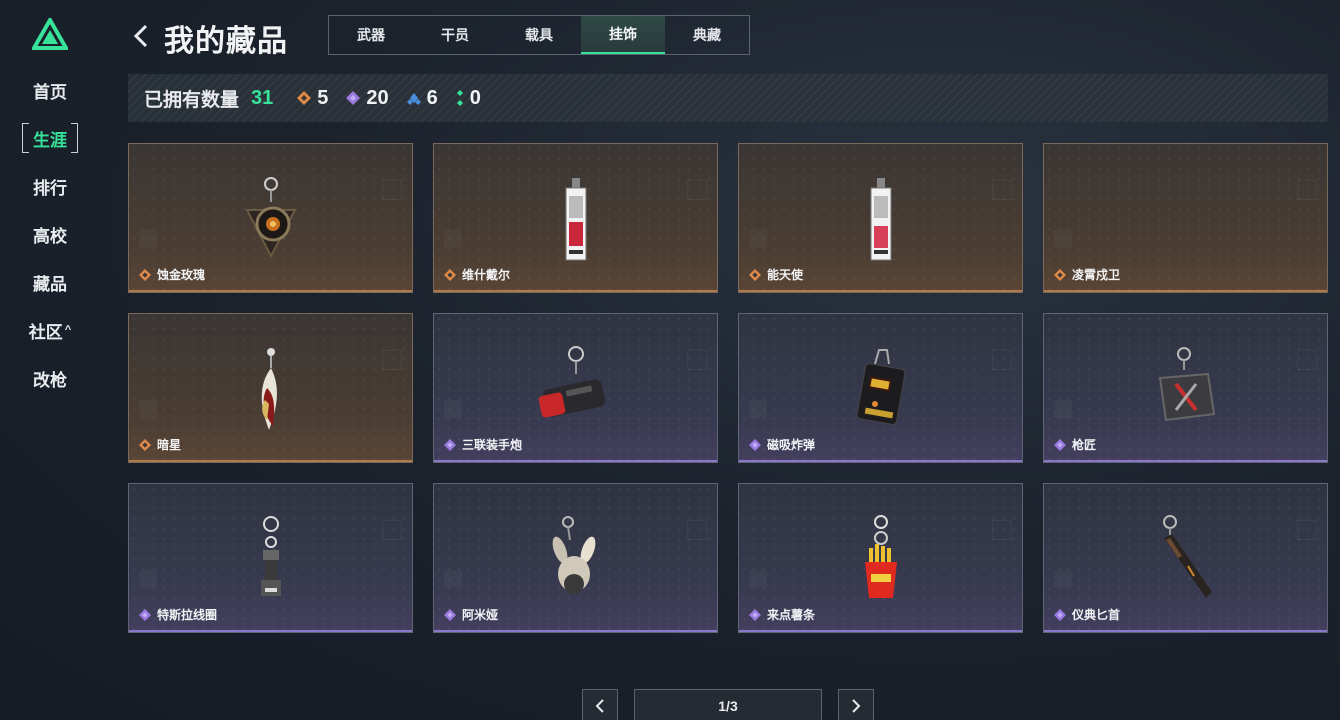 Image resolution: width=1340 pixels, height=720 pixels. Describe the element at coordinates (68, 330) in the screenshot. I see `chevron-up-icon: ^` at that location.